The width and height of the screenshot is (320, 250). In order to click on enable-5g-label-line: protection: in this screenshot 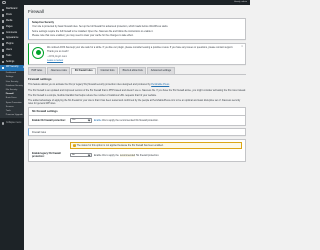, I will do `click(38, 157)`.